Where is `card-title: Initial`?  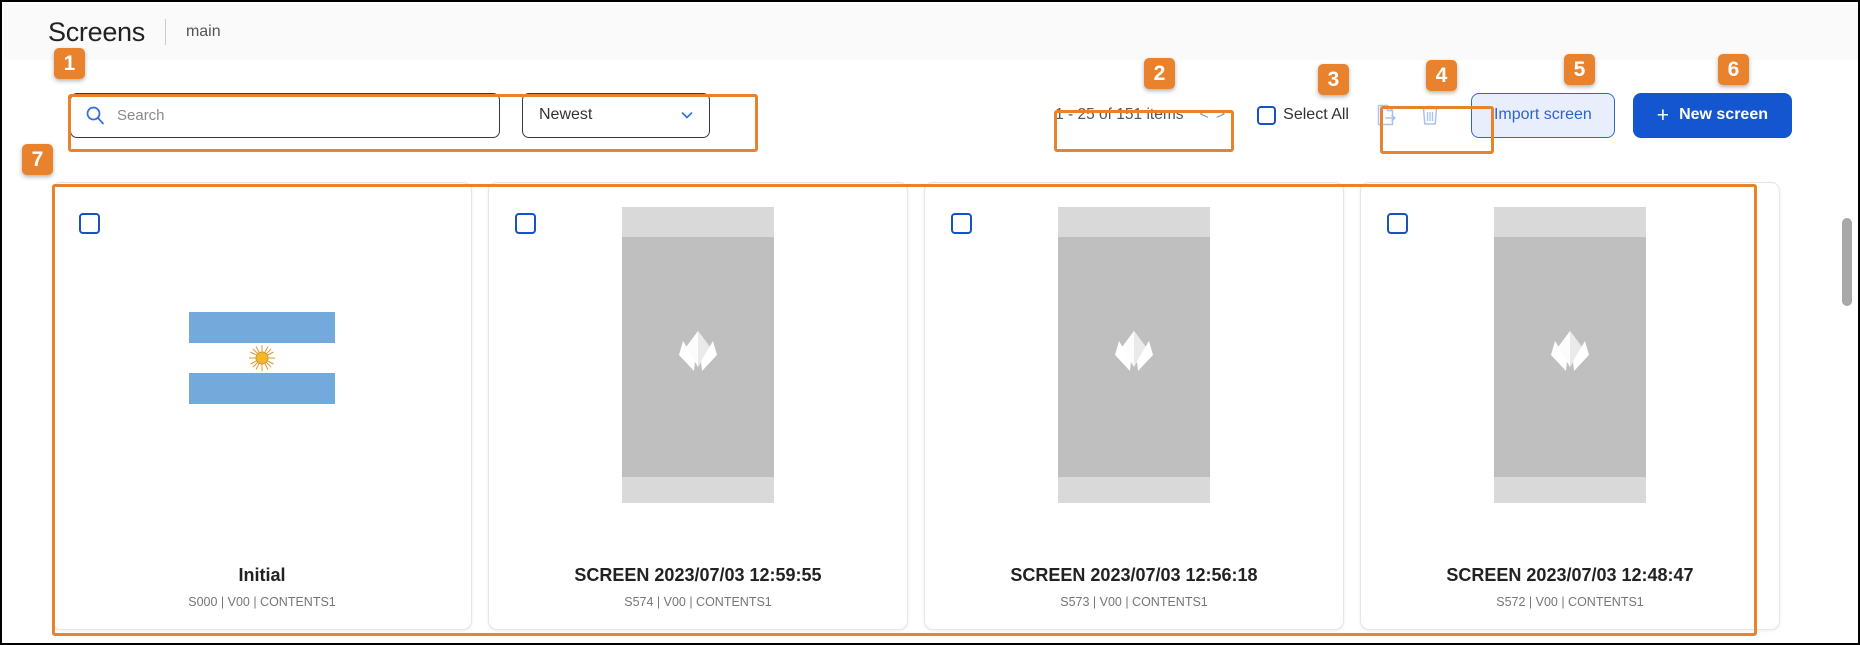
card-title: Initial is located at coordinates (262, 575).